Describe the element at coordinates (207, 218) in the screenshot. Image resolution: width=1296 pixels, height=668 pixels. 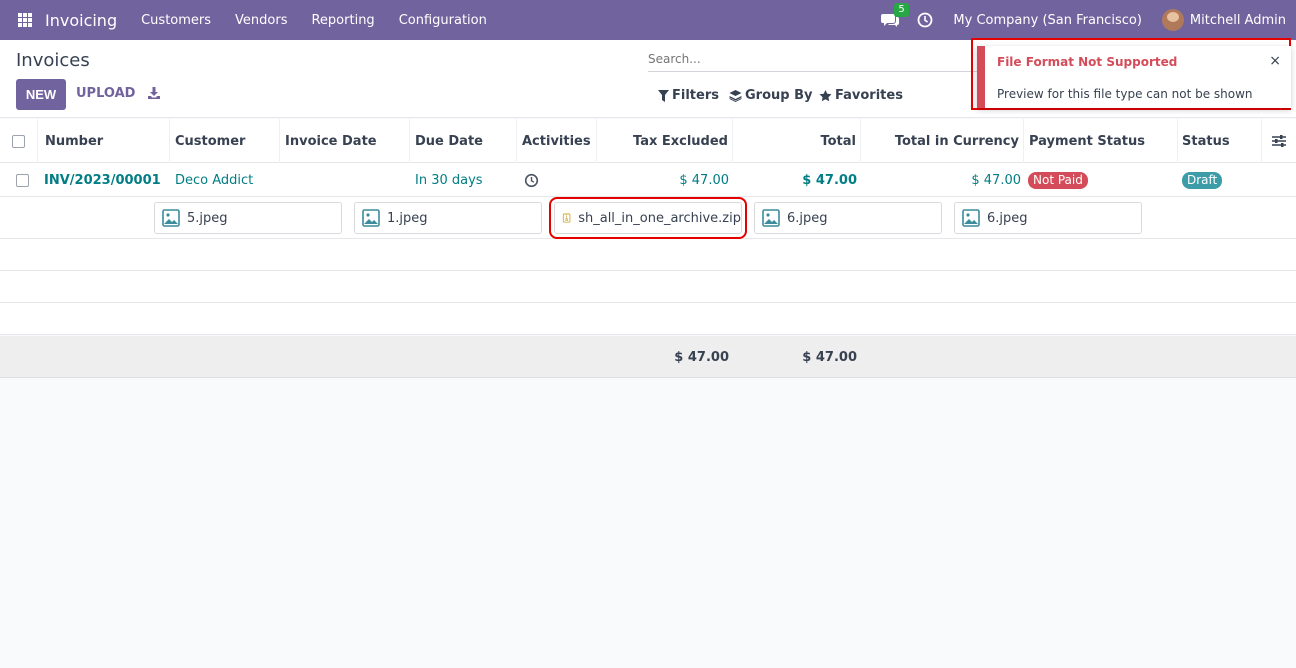
I see `attachment-name: 5.jpeg` at that location.